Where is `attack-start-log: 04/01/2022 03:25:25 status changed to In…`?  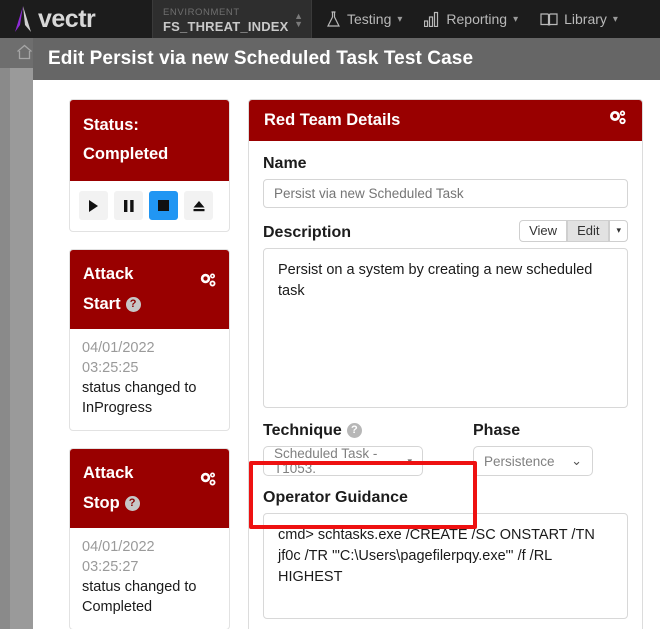 attack-start-log: 04/01/2022 03:25:25 status changed to In… is located at coordinates (149, 379).